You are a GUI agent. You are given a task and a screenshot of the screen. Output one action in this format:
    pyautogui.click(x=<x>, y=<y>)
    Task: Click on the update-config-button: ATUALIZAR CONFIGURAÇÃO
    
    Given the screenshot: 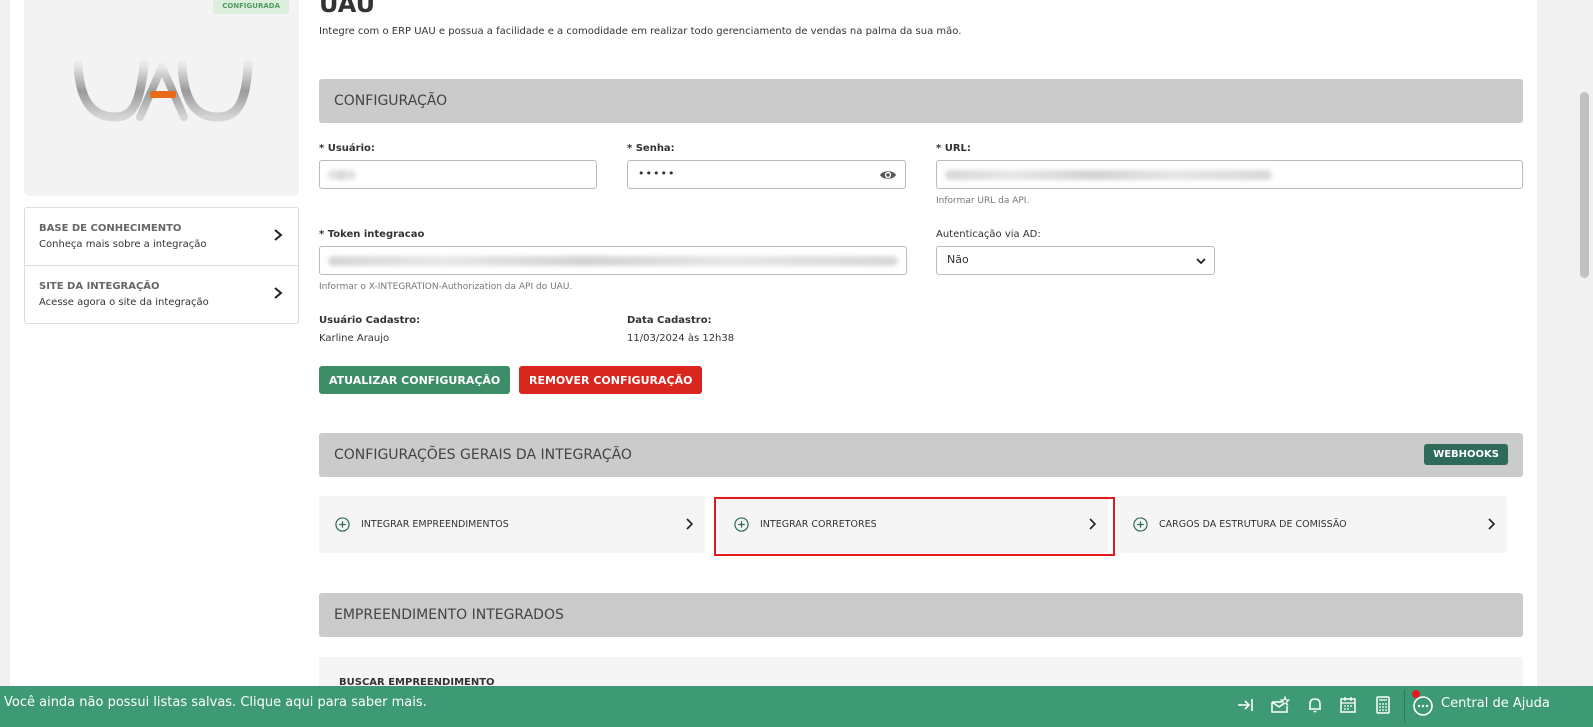 What is the action you would take?
    pyautogui.click(x=415, y=380)
    